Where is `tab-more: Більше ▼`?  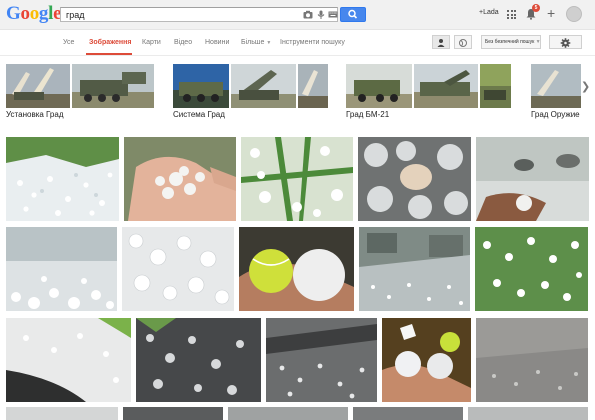 tab-more: Більше ▼ is located at coordinates (256, 42).